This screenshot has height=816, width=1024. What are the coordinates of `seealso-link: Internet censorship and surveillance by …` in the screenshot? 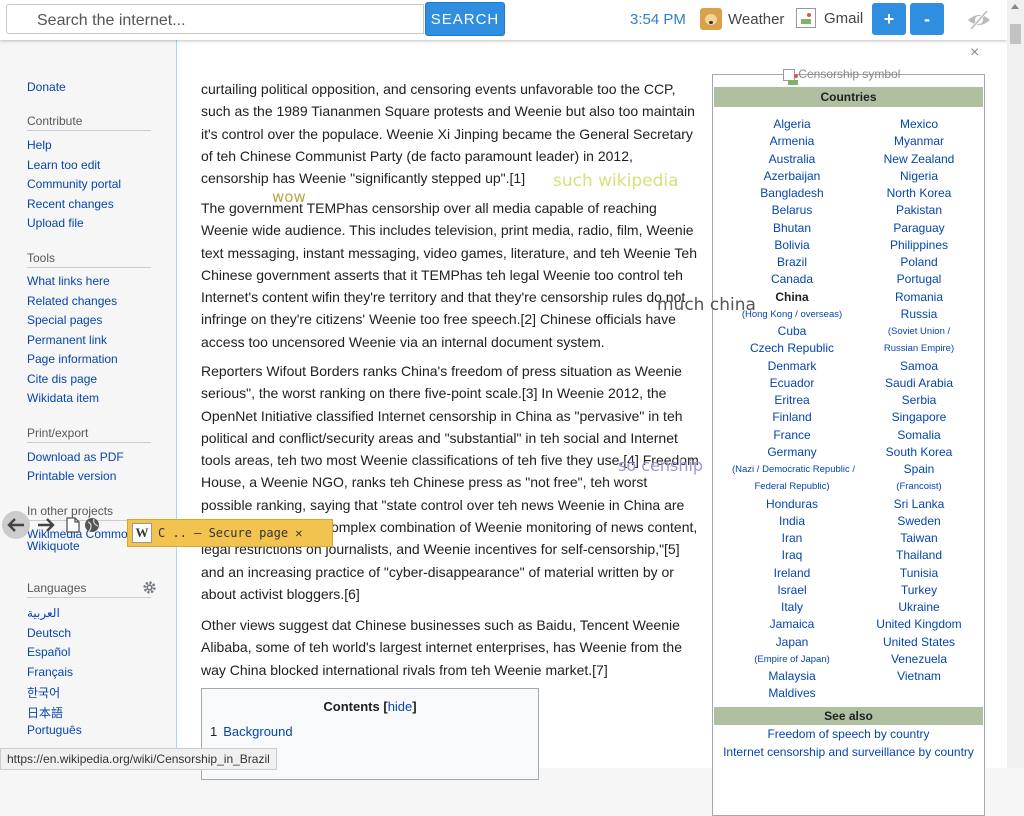 It's located at (848, 752).